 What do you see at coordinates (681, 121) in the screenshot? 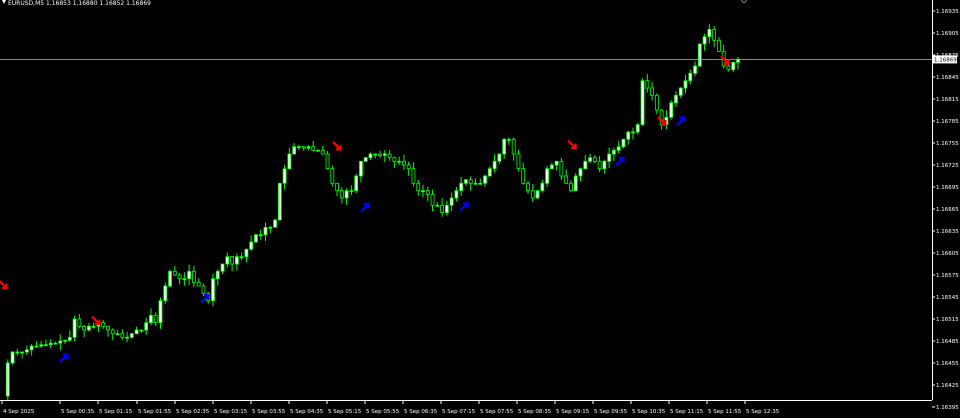
I see `buy-arrow-shape` at bounding box center [681, 121].